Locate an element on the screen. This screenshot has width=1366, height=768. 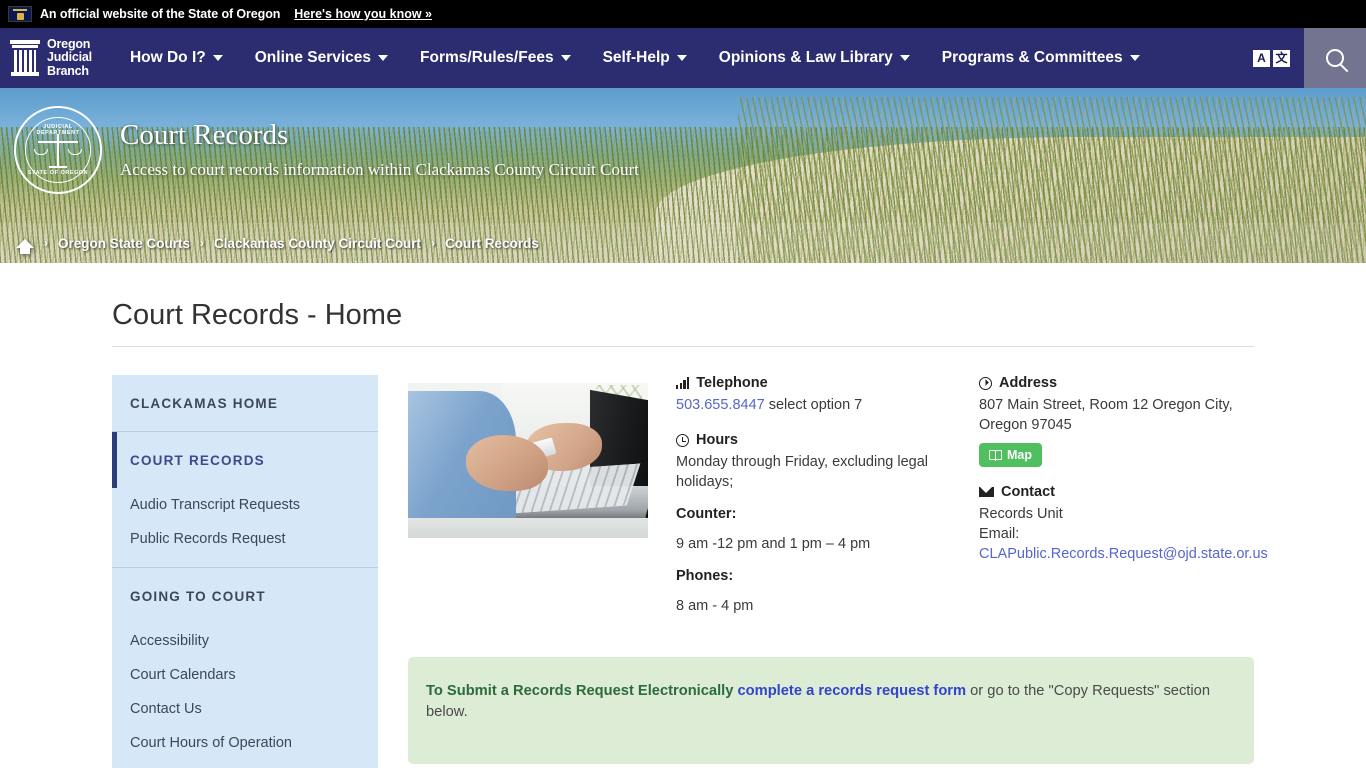
sidebar-group-clackamas-home: CLACKAMAS HOME is located at coordinates (245, 403).